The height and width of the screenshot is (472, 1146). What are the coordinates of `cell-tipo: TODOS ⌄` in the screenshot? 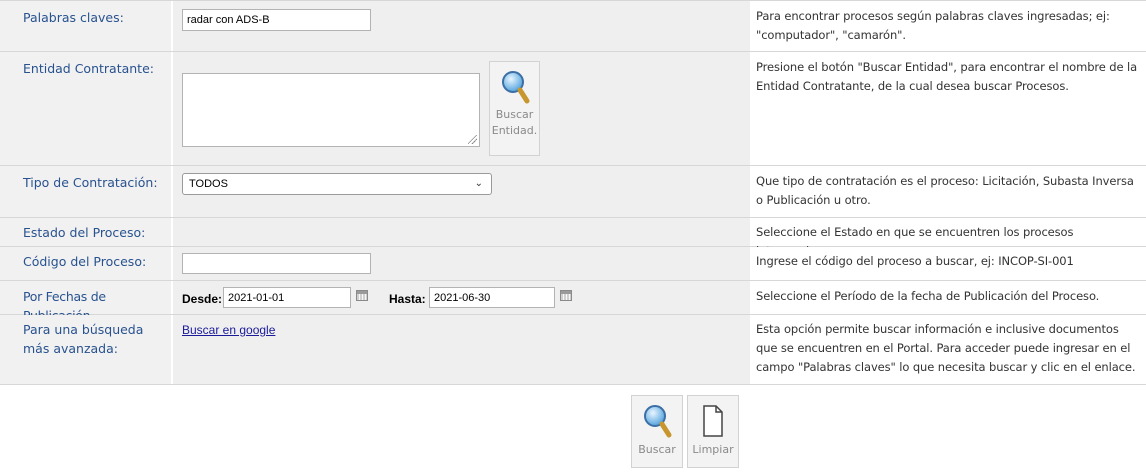 It's located at (461, 191).